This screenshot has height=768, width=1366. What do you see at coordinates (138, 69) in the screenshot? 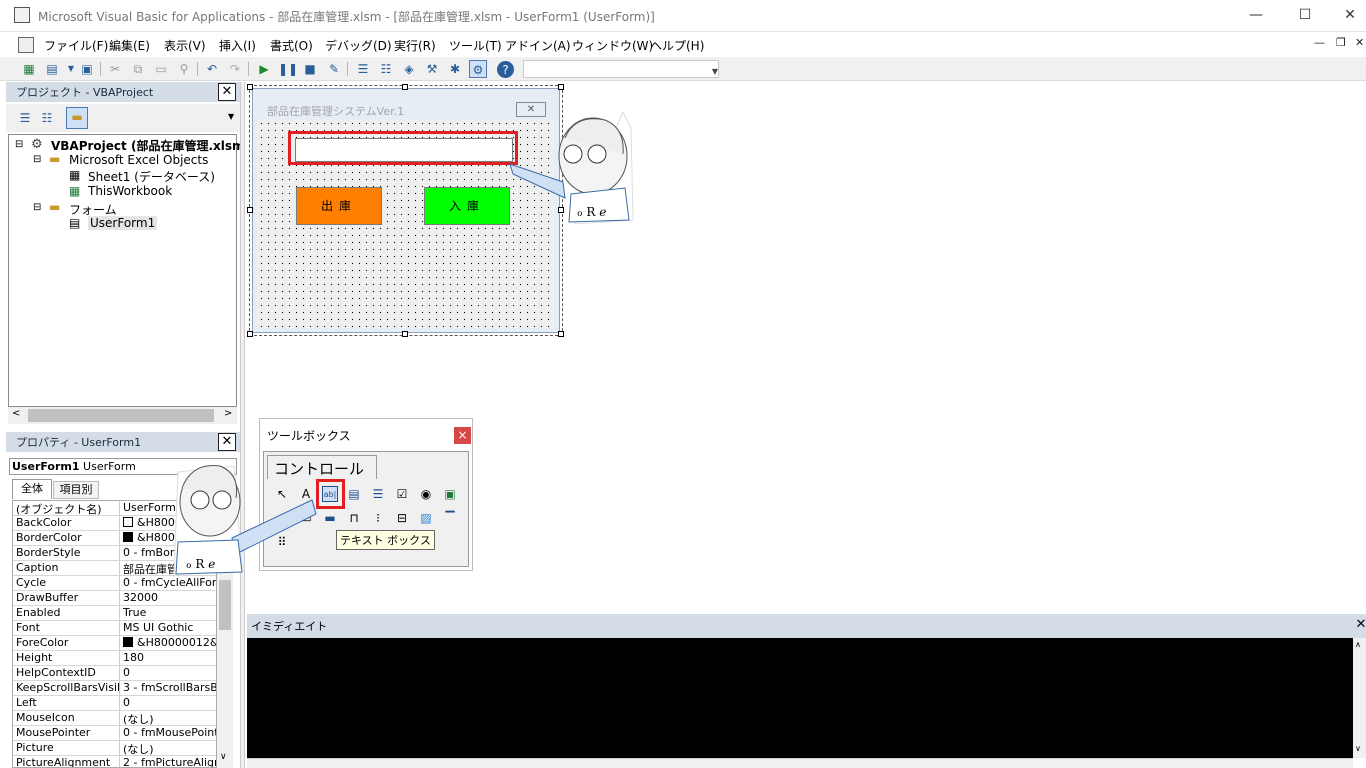
I see `copy-icon: ⧉` at bounding box center [138, 69].